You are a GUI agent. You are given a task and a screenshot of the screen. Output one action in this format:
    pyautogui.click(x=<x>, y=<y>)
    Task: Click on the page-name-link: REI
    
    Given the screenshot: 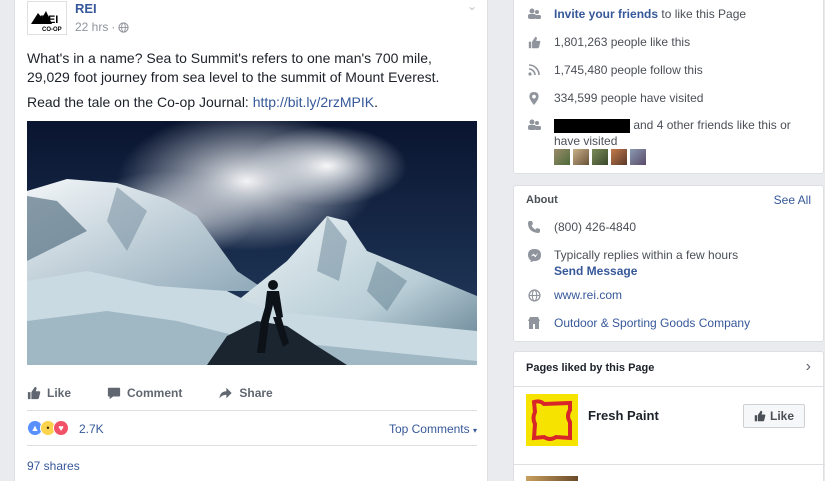 What is the action you would take?
    pyautogui.click(x=86, y=8)
    